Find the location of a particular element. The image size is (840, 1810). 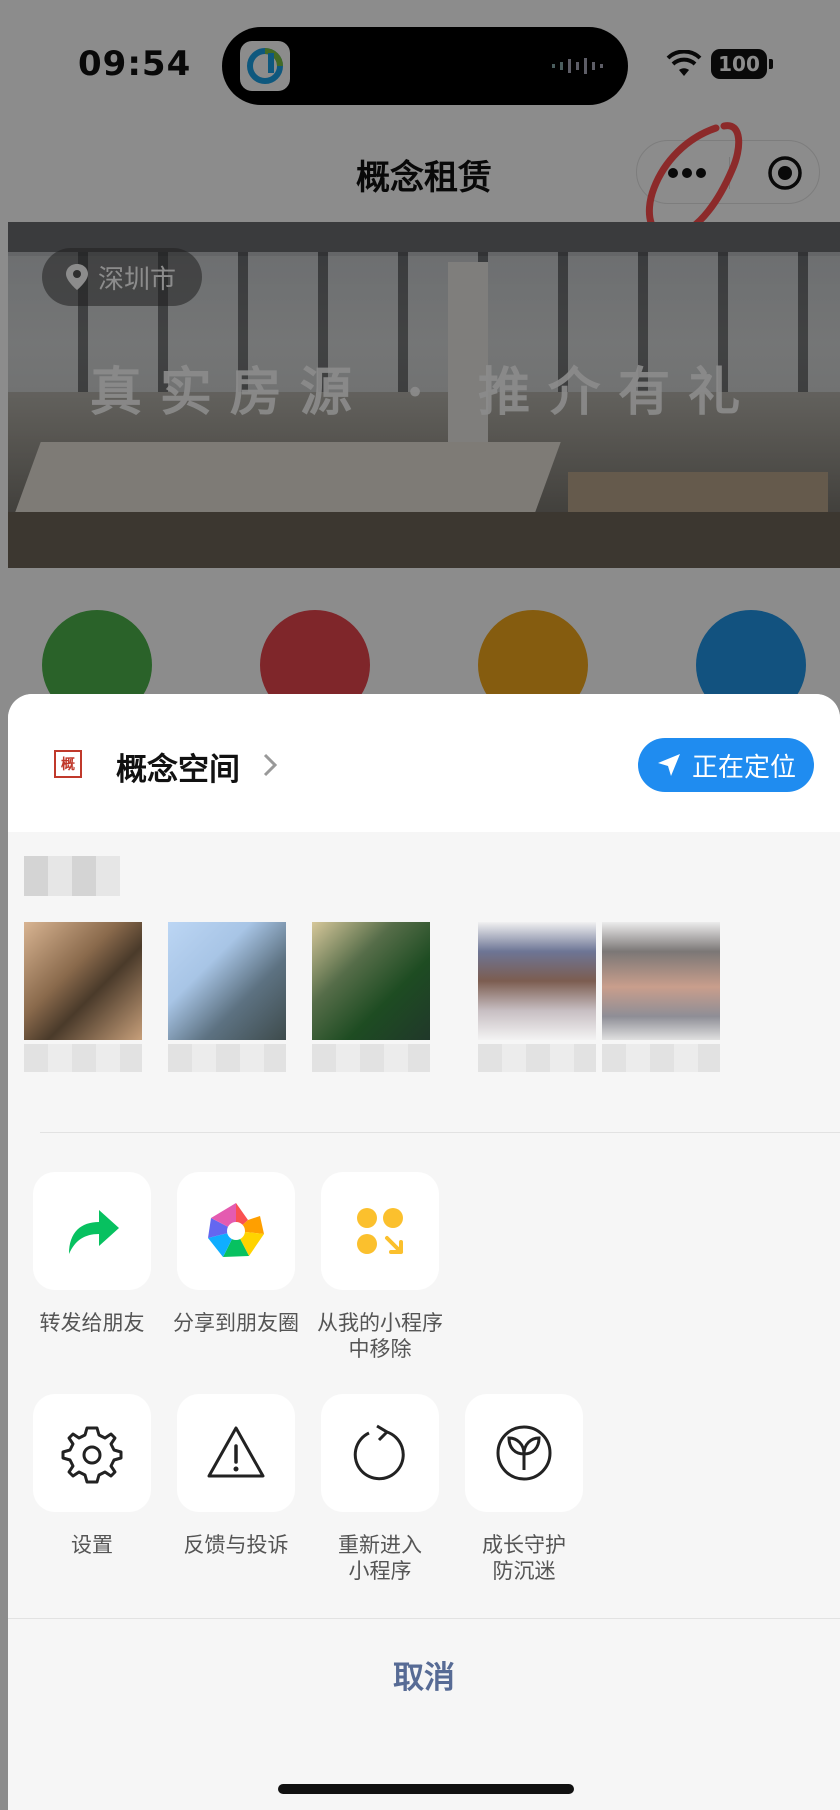

forward-to-friend-button: 转发给朋友 is located at coordinates (92, 1254).